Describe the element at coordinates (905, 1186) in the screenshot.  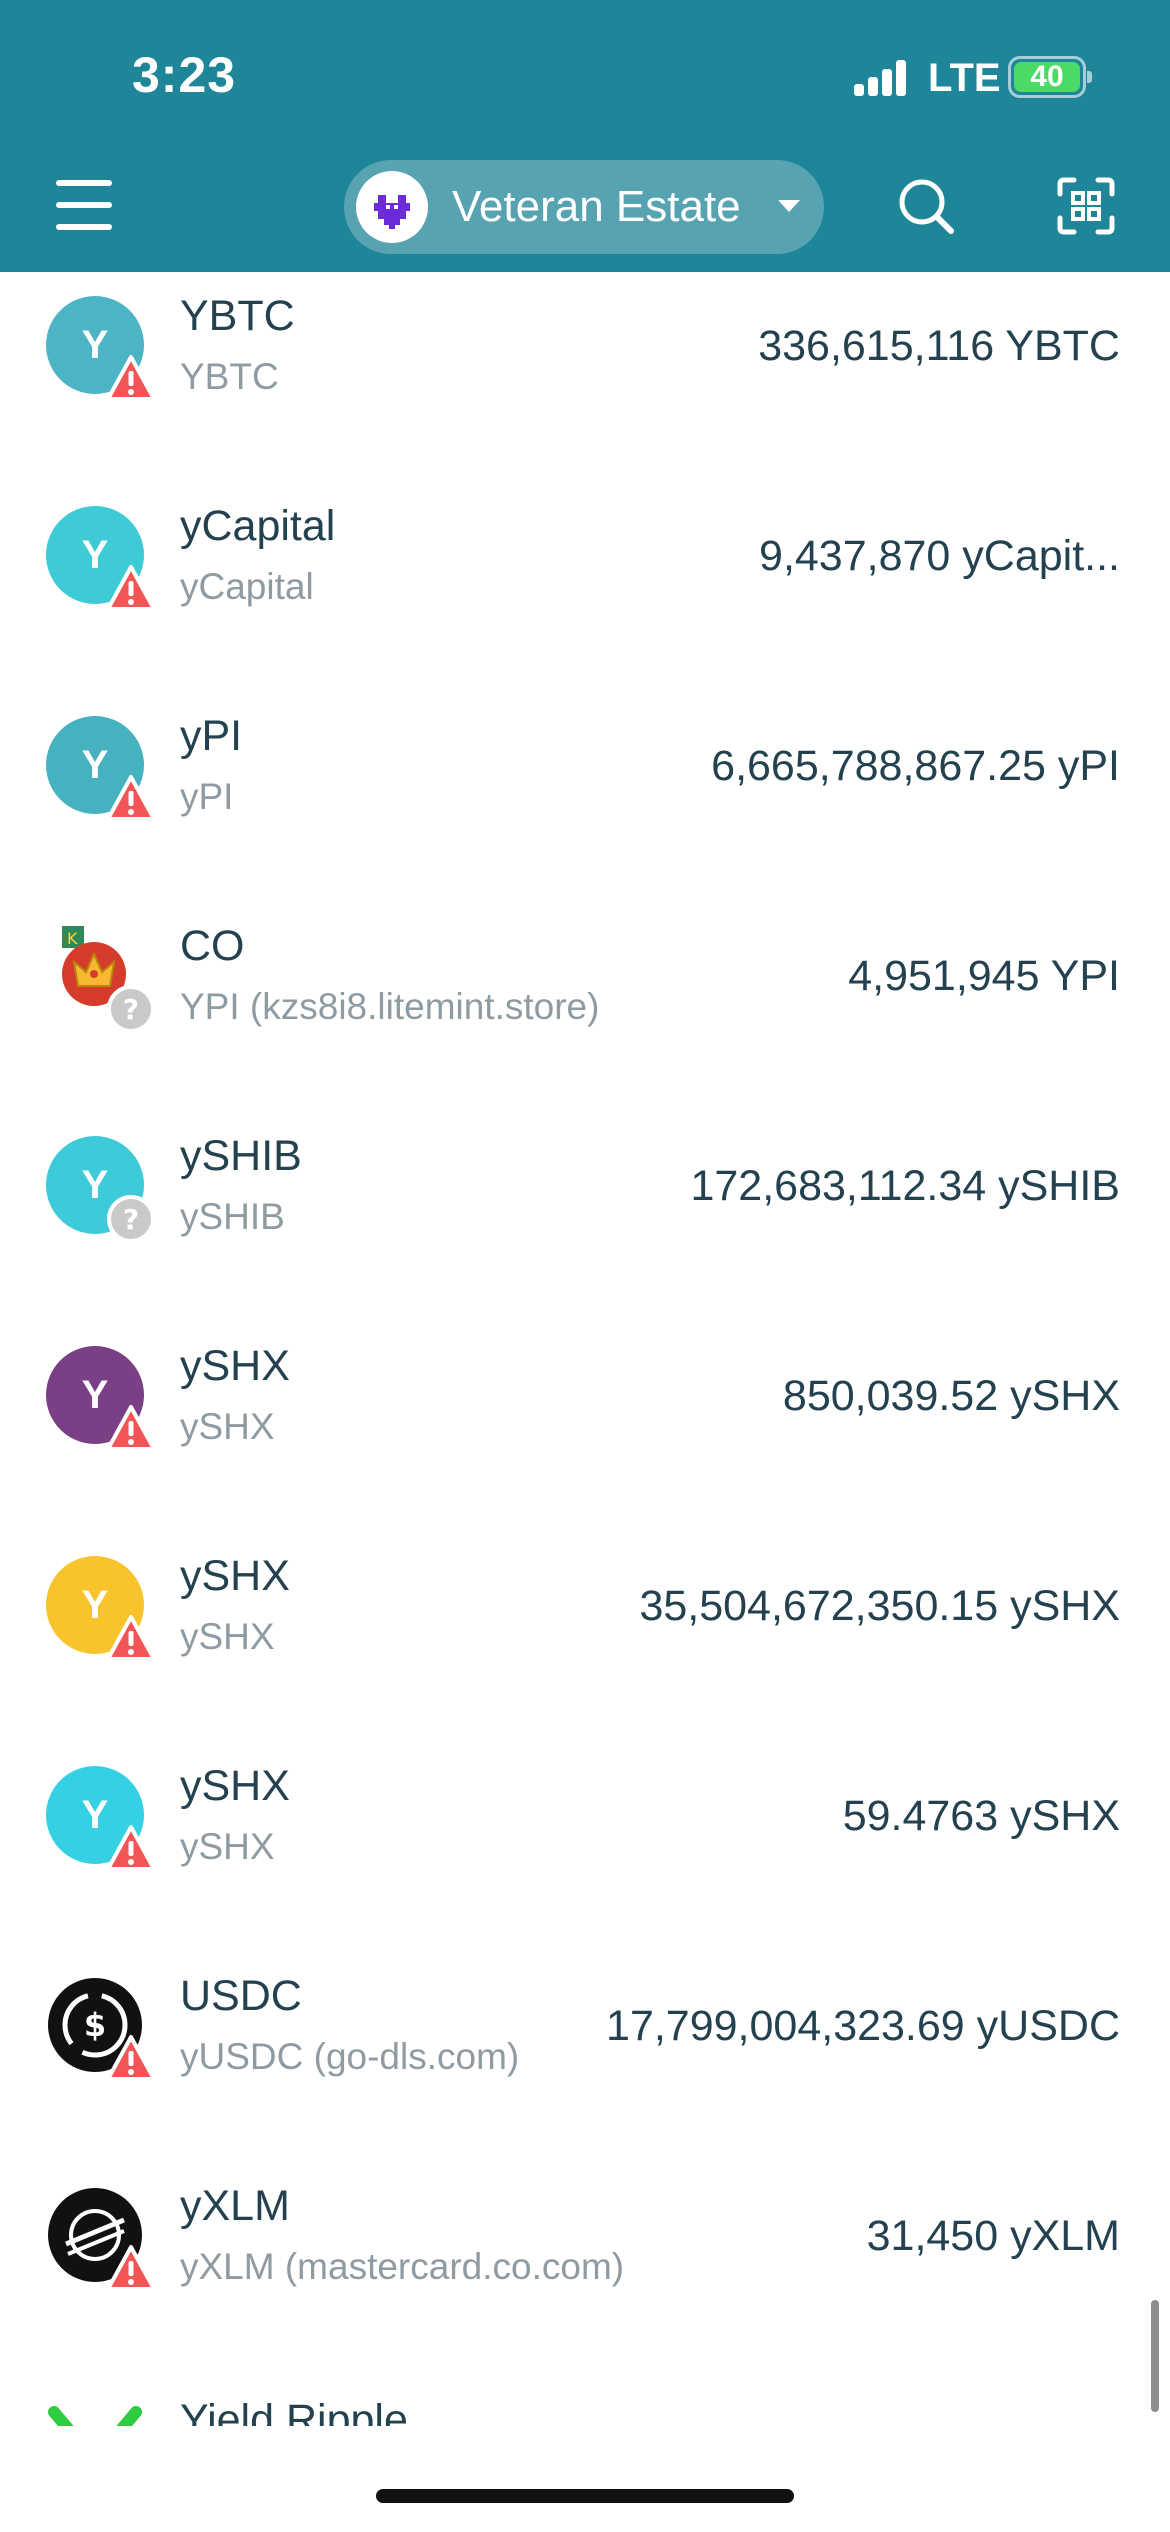
I see `asset-balance: 172,683,112.34 ySHIB` at that location.